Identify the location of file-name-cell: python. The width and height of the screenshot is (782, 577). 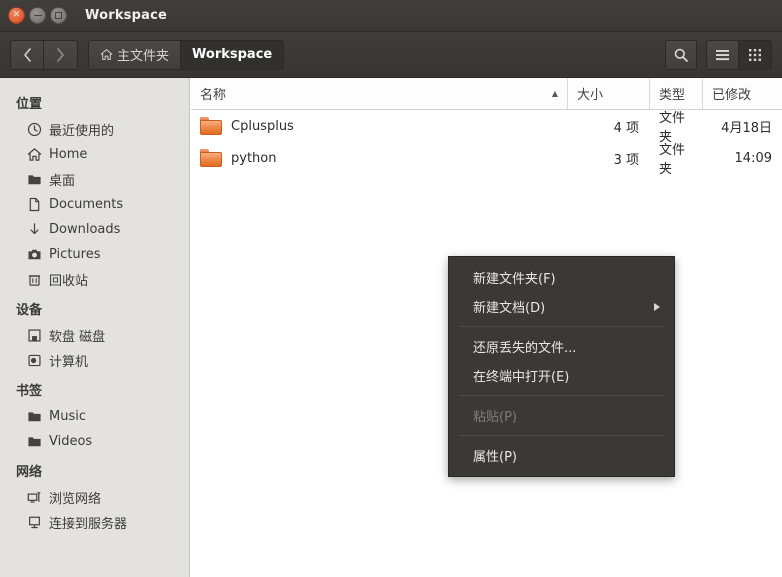
(379, 158).